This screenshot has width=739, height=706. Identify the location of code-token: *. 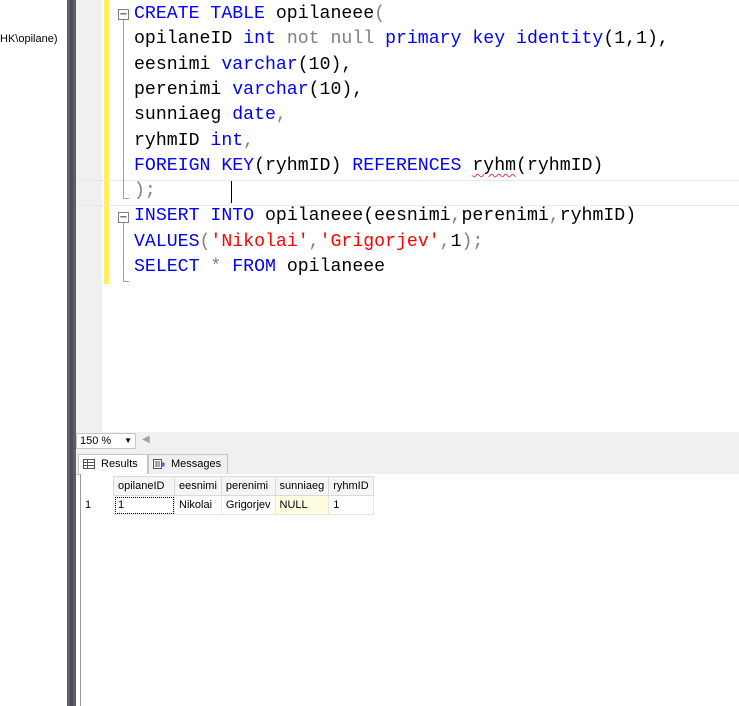
(221, 267).